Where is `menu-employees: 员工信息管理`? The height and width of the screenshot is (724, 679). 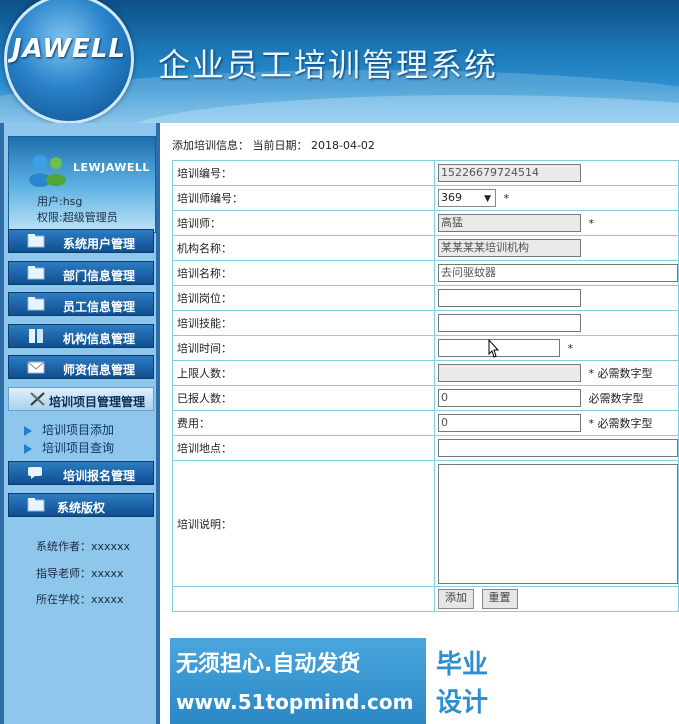
menu-employees: 员工信息管理 is located at coordinates (81, 304).